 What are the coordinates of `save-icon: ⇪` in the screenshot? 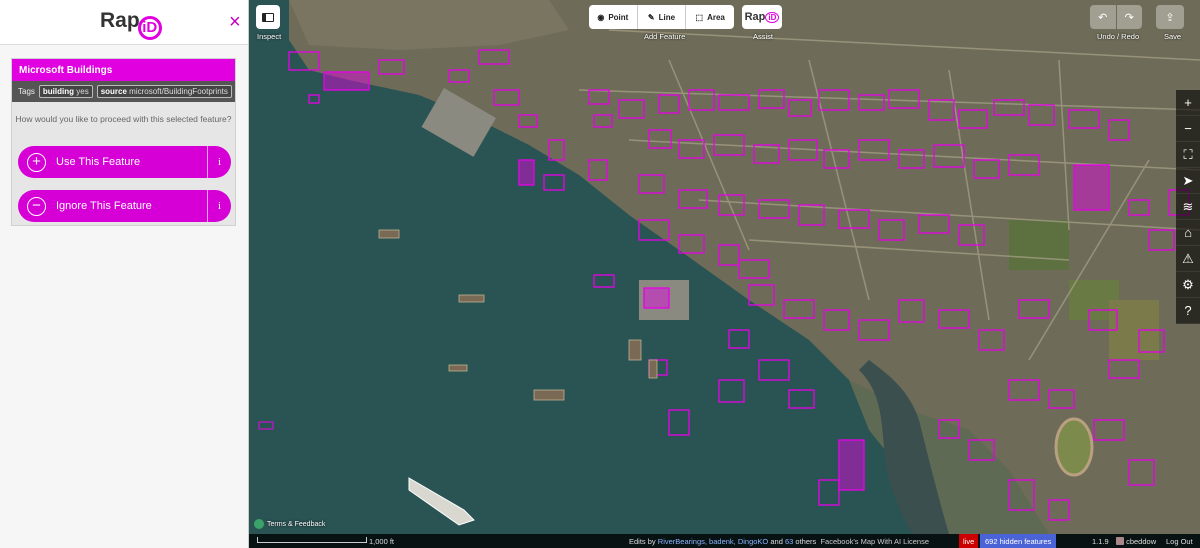 It's located at (1170, 17).